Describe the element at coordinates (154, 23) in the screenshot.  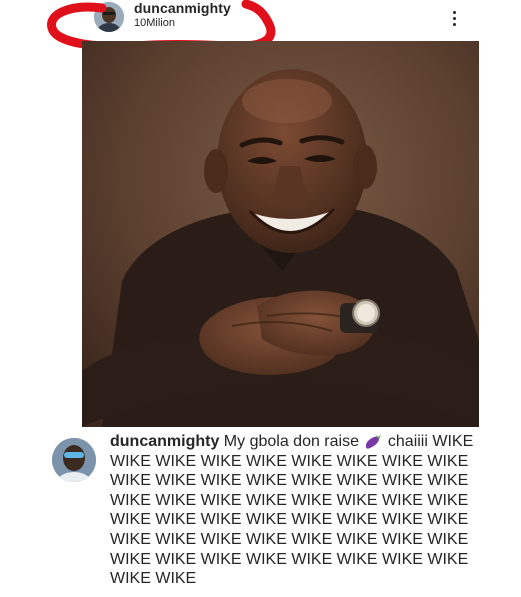
I see `author-subtitle: 10Milion` at that location.